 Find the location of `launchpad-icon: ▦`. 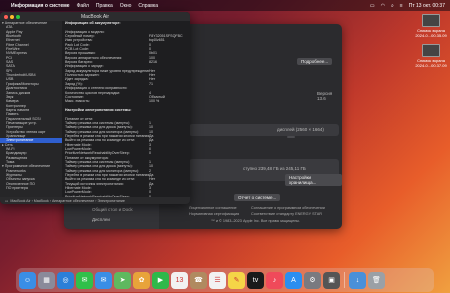

launchpad-icon: ▦ is located at coordinates (46, 280).